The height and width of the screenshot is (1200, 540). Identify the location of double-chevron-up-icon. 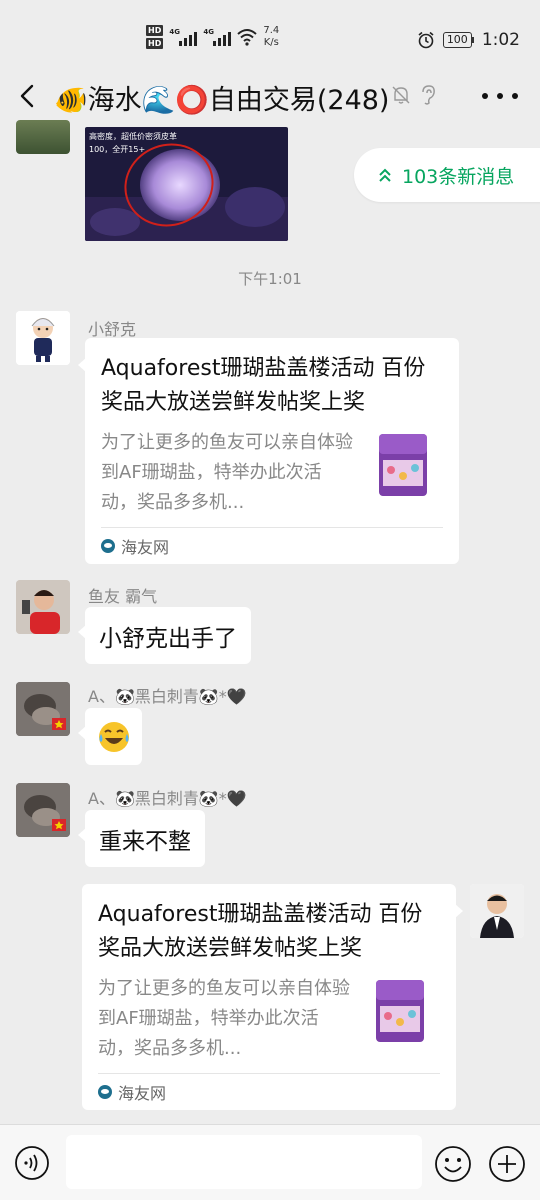
(385, 175).